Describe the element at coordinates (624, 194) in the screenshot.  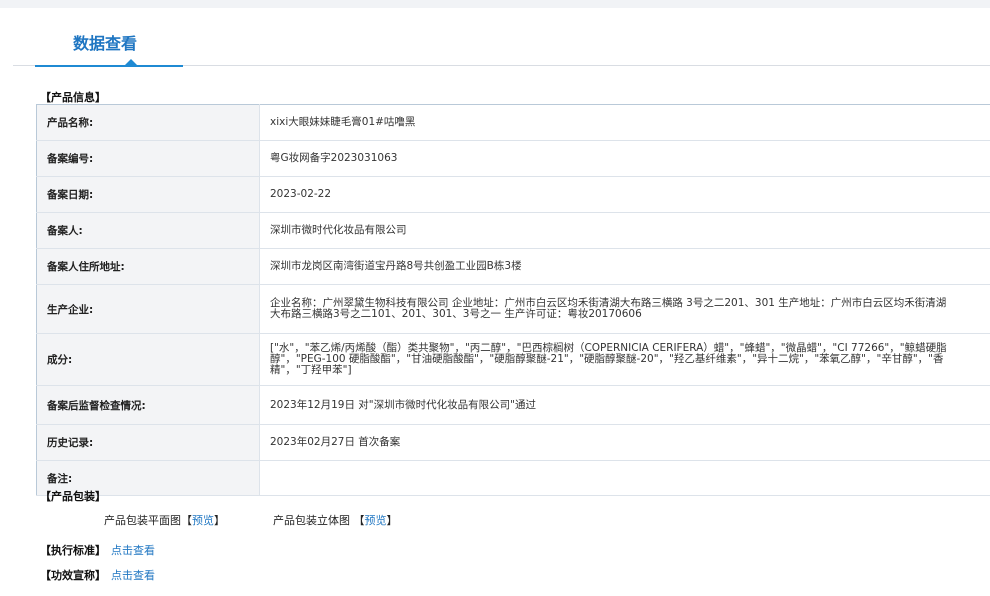
I see `row-value: 2023-02-22` at that location.